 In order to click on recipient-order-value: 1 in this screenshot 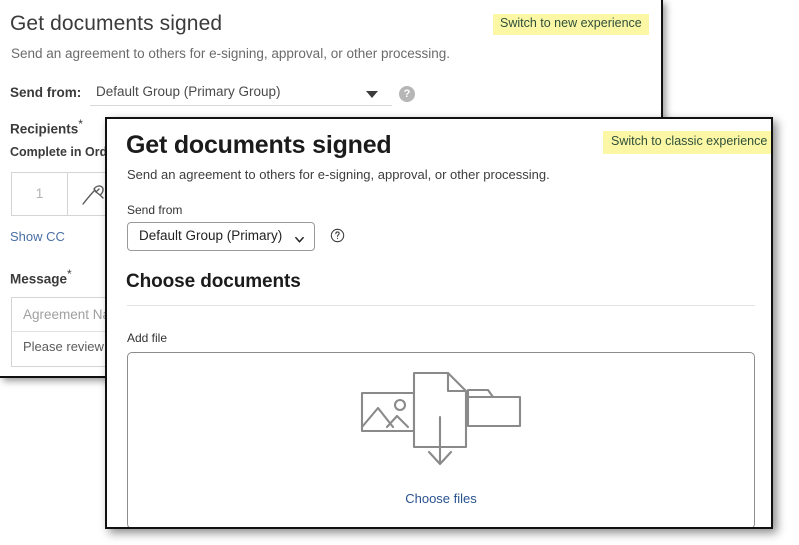, I will do `click(39, 193)`.